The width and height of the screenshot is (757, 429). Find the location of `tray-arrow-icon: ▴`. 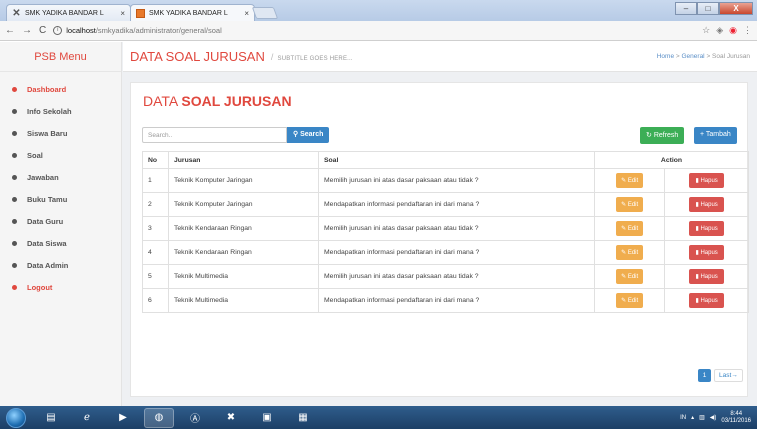

tray-arrow-icon: ▴ is located at coordinates (692, 417).